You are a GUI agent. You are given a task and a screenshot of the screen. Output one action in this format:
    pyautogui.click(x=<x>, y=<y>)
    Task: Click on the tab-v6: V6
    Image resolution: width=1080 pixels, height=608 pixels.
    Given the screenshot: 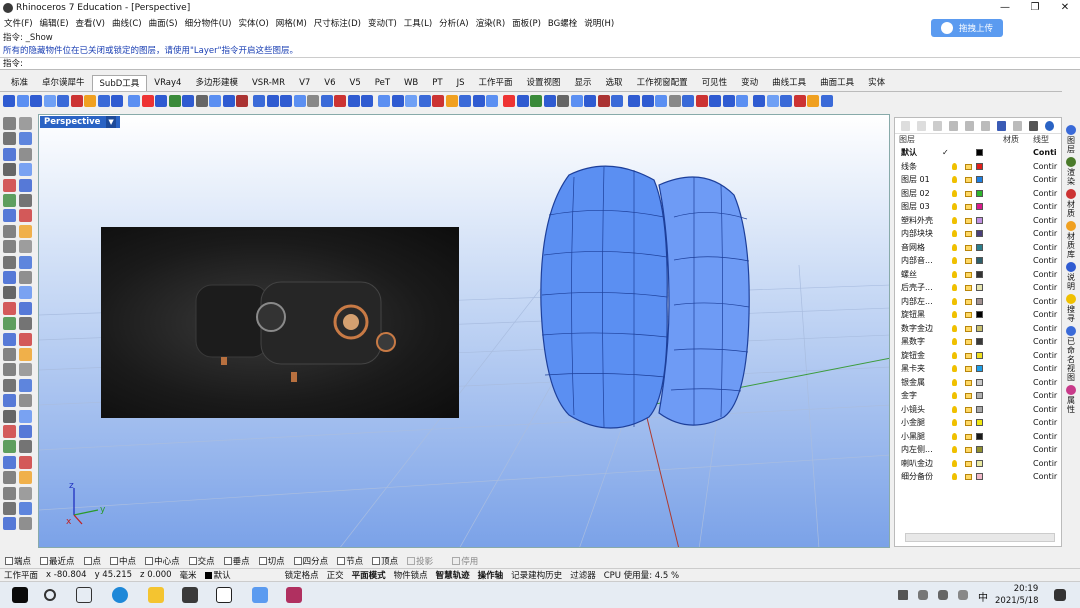 What is the action you would take?
    pyautogui.click(x=329, y=83)
    